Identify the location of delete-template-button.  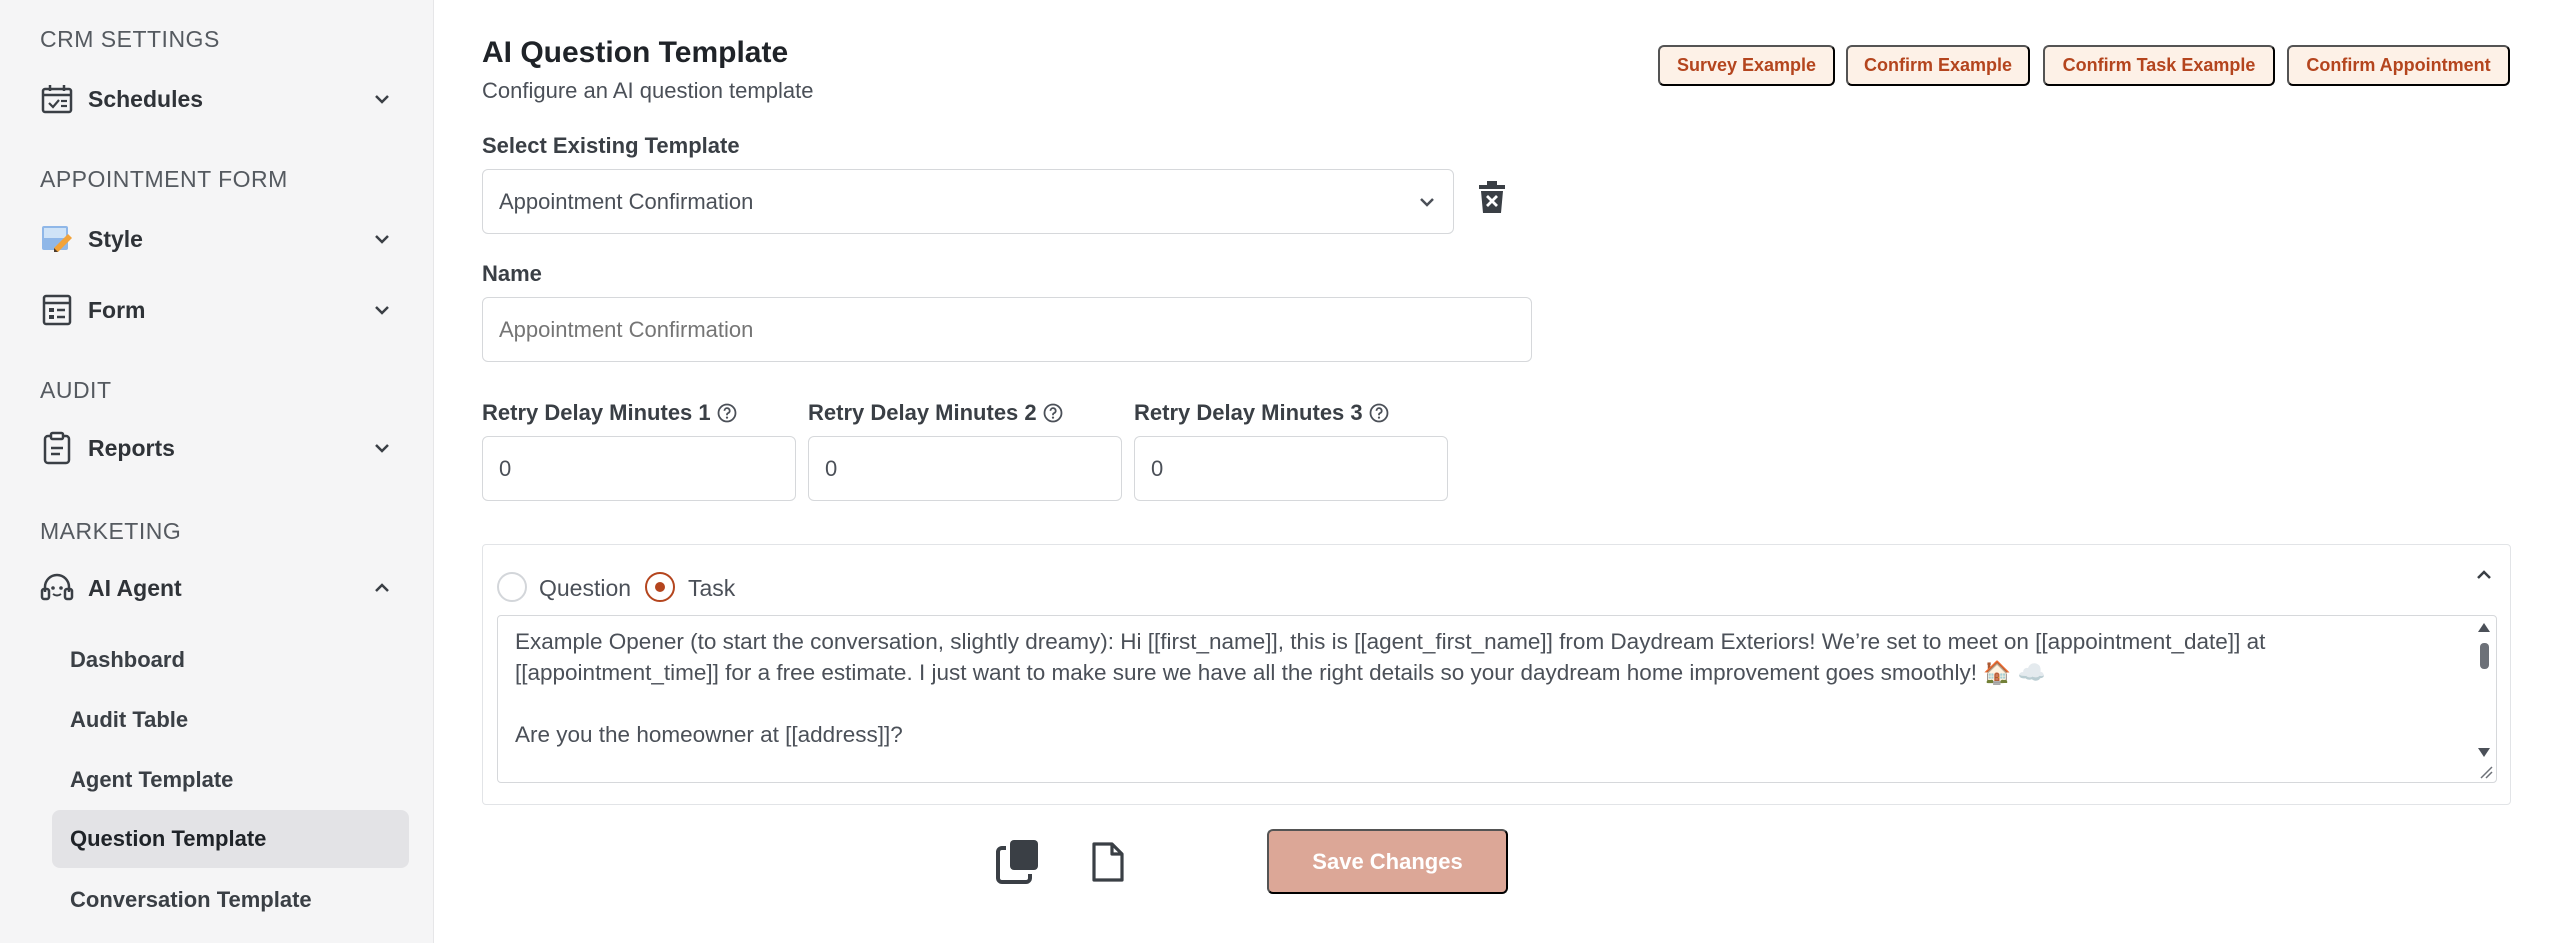
(1492, 199).